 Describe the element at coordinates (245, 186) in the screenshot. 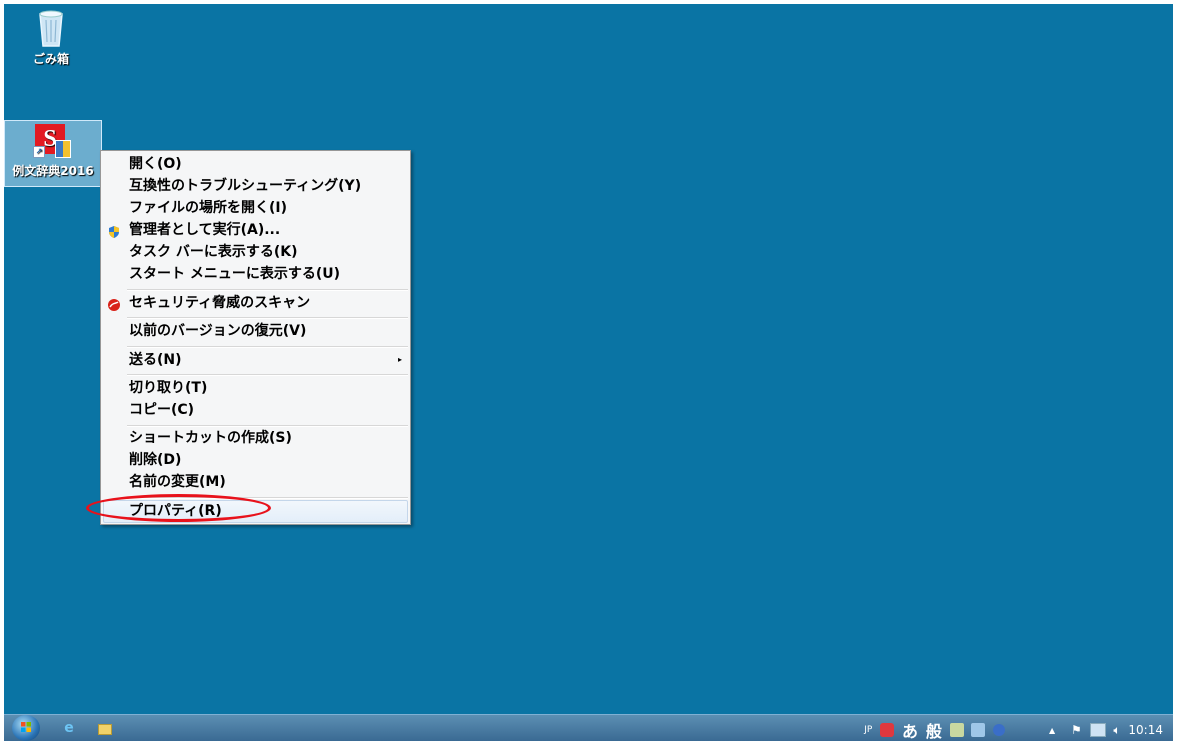

I see `menu-item-troubleshoot-compatibility: 互換性のトラブルシューティング(Y)` at that location.